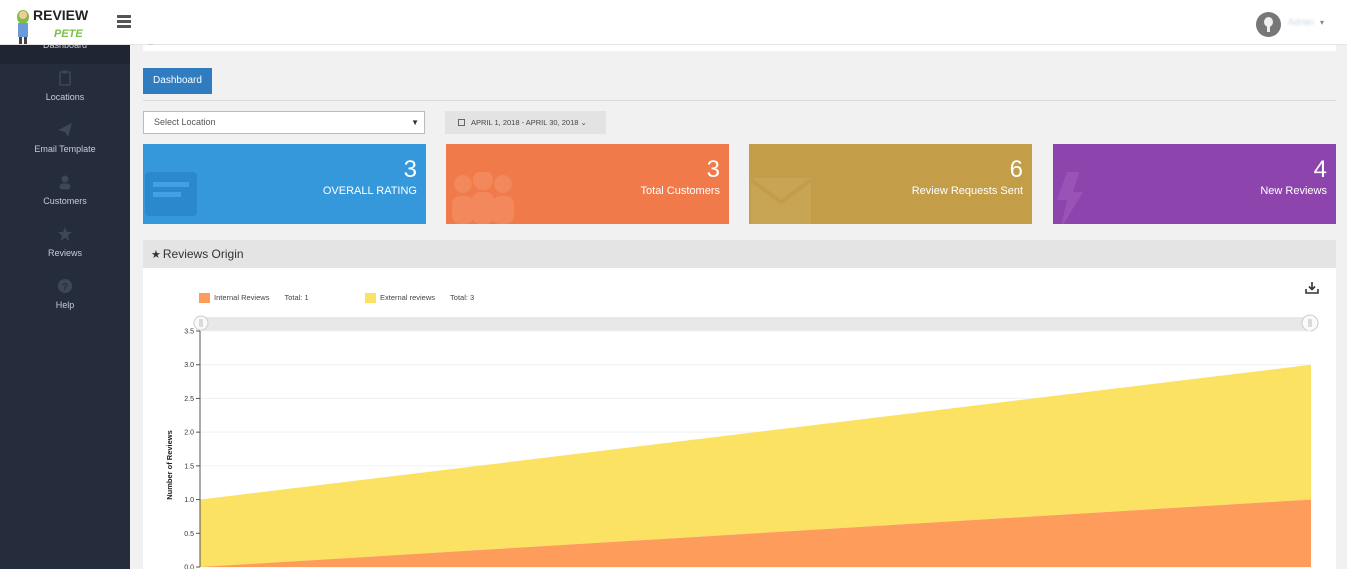  I want to click on star-icon, so click(65, 234).